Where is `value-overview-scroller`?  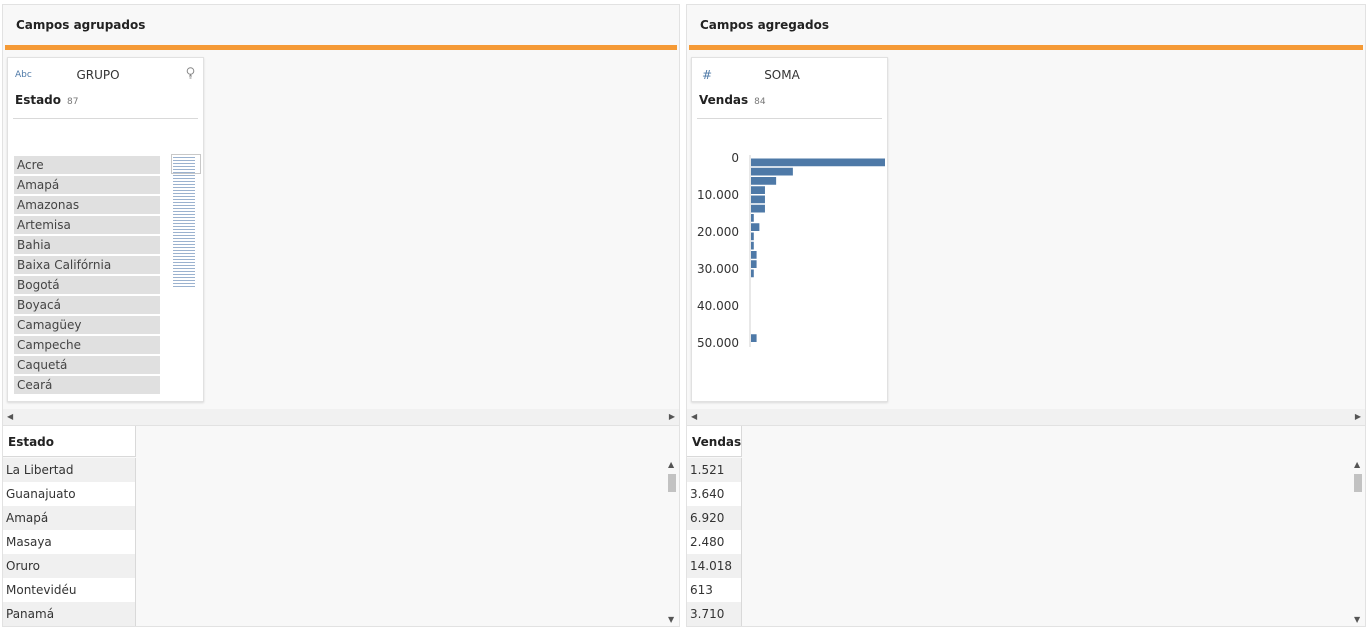
value-overview-scroller is located at coordinates (186, 222).